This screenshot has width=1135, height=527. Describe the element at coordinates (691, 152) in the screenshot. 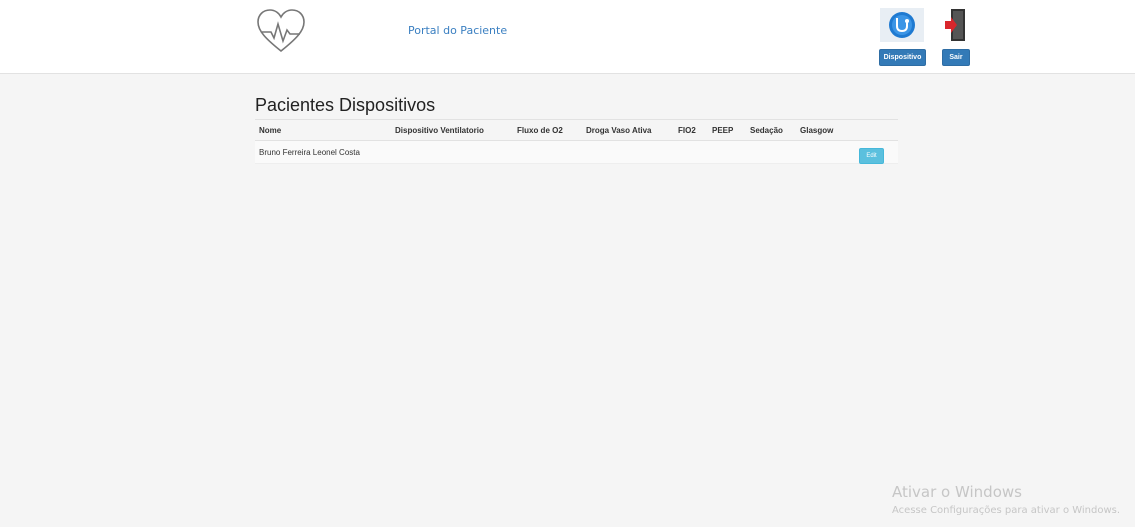

I see `cell-fio2` at that location.